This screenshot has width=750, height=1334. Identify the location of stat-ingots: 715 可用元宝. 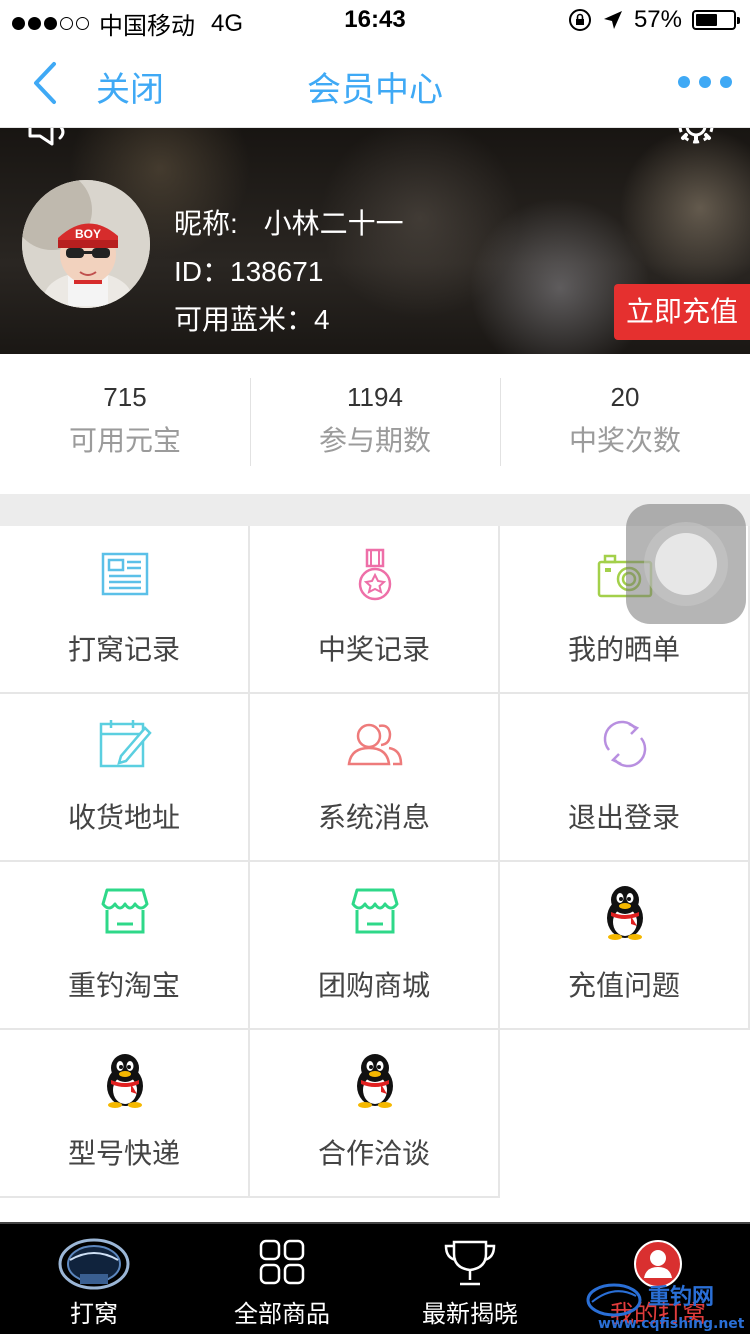
(125, 424).